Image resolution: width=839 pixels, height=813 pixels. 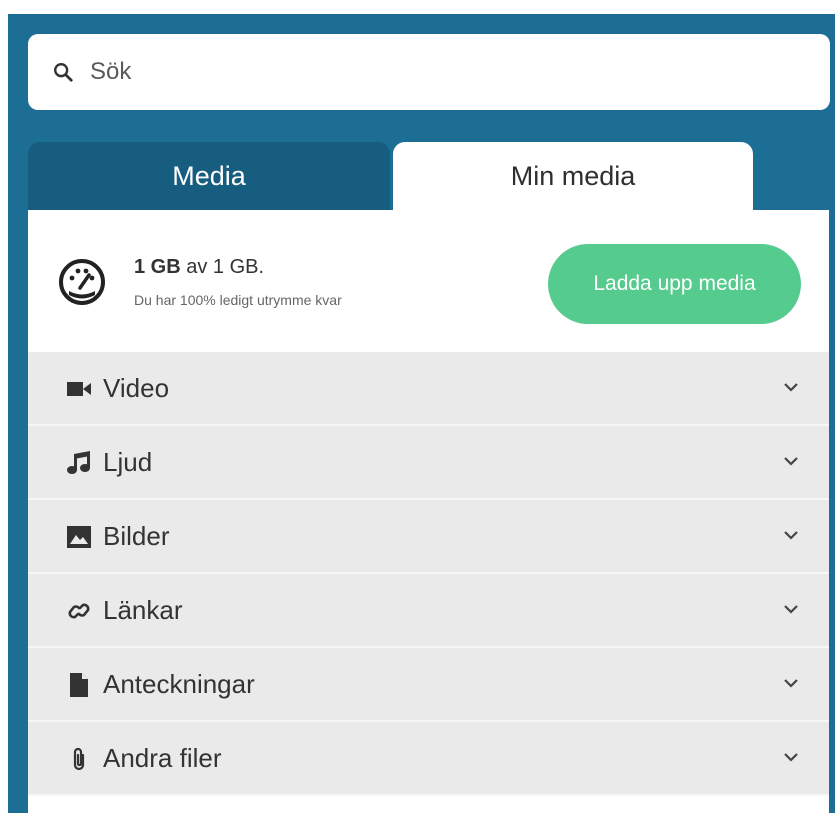 What do you see at coordinates (78, 462) in the screenshot?
I see `music-note-icon` at bounding box center [78, 462].